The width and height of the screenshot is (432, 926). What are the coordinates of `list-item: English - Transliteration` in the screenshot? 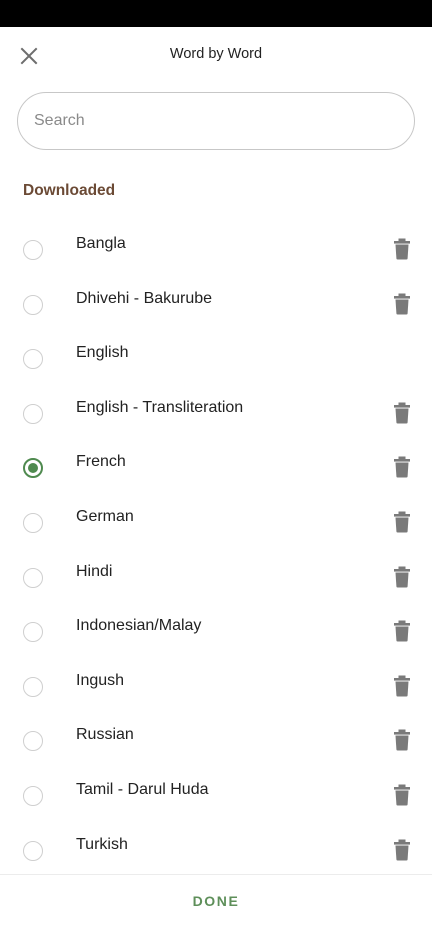 It's located at (216, 413).